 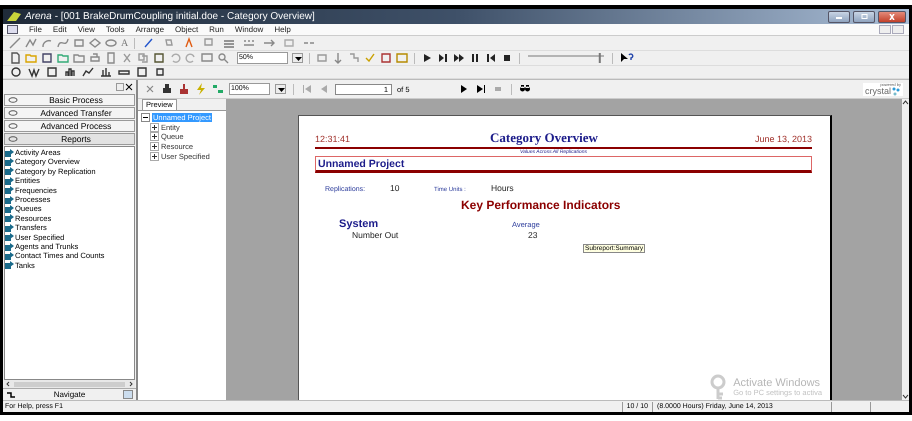 I want to click on histogram-icon, so click(x=70, y=72).